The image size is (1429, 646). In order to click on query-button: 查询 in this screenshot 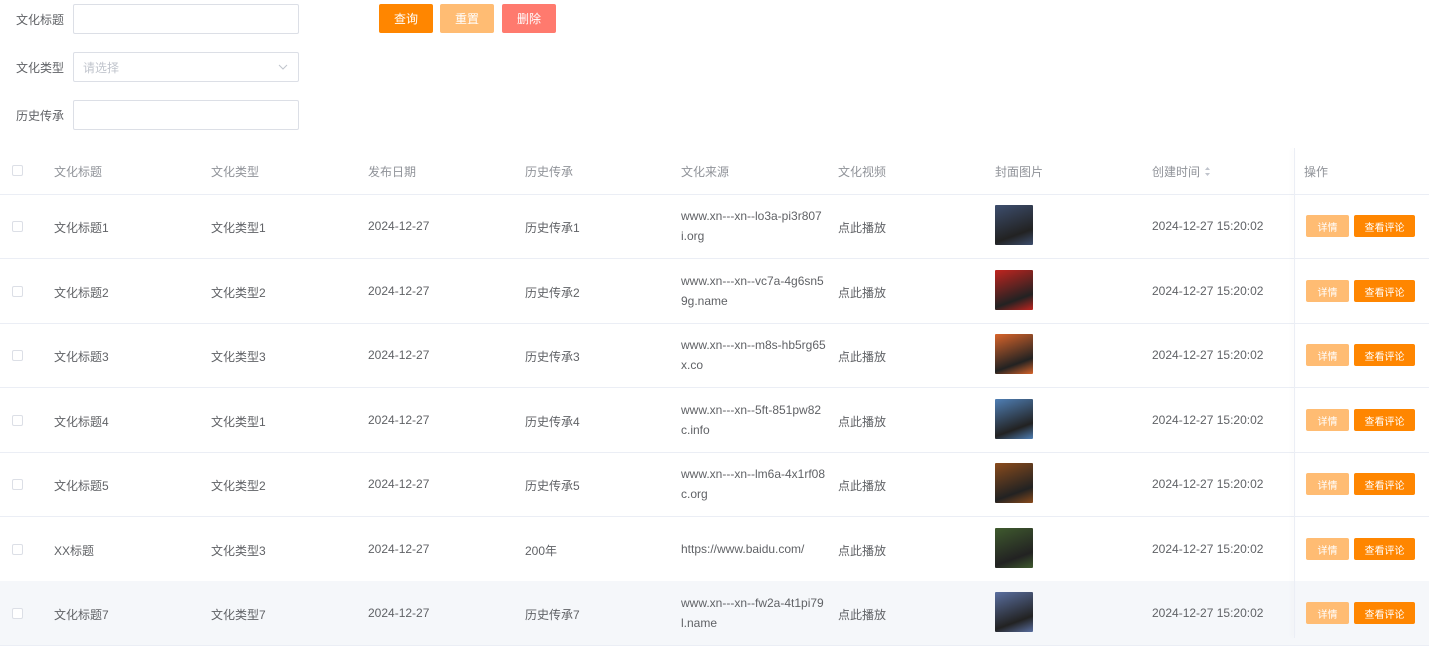, I will do `click(406, 18)`.